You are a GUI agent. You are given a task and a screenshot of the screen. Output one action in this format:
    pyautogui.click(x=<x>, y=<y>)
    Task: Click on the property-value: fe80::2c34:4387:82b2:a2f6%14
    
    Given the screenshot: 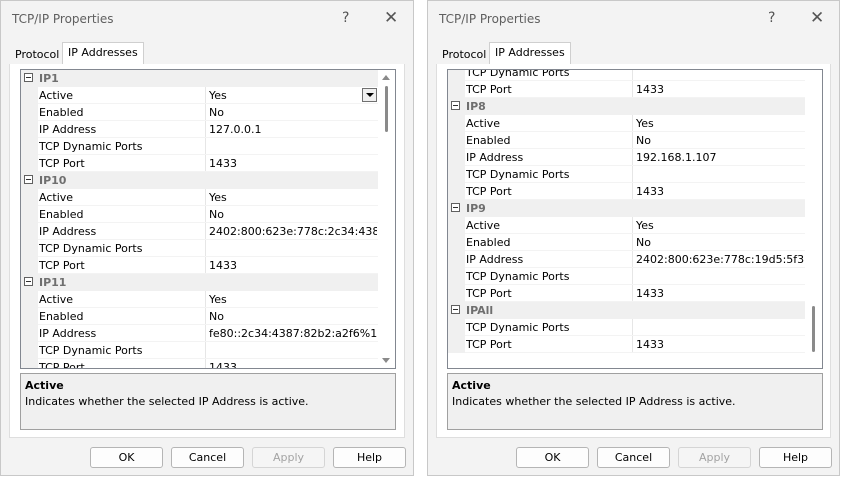 What is the action you would take?
    pyautogui.click(x=293, y=333)
    